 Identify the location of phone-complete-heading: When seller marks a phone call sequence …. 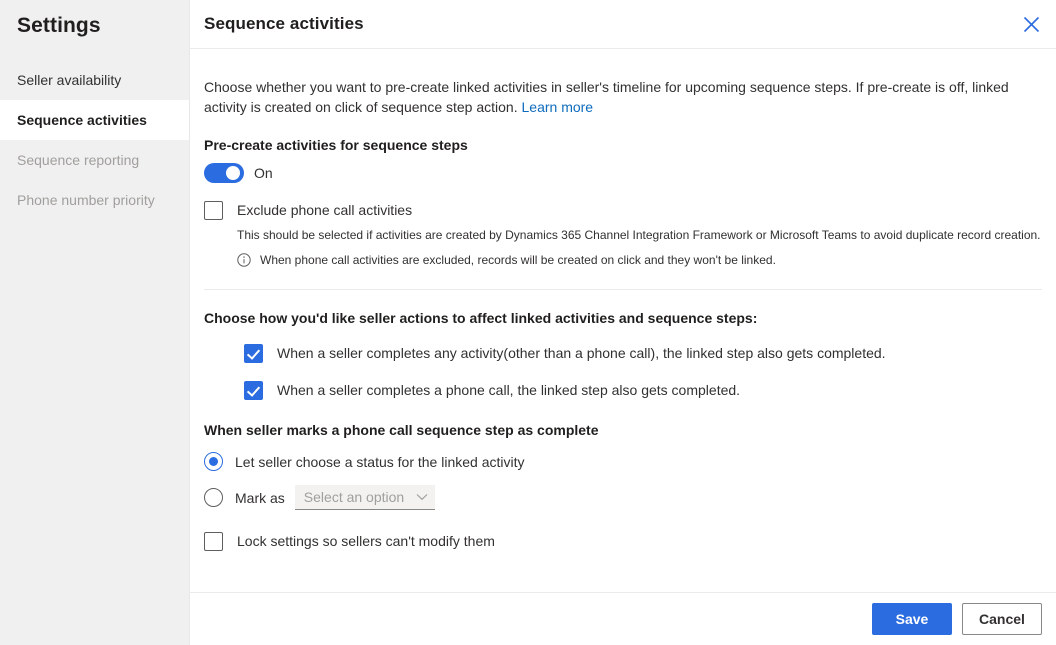
(401, 430).